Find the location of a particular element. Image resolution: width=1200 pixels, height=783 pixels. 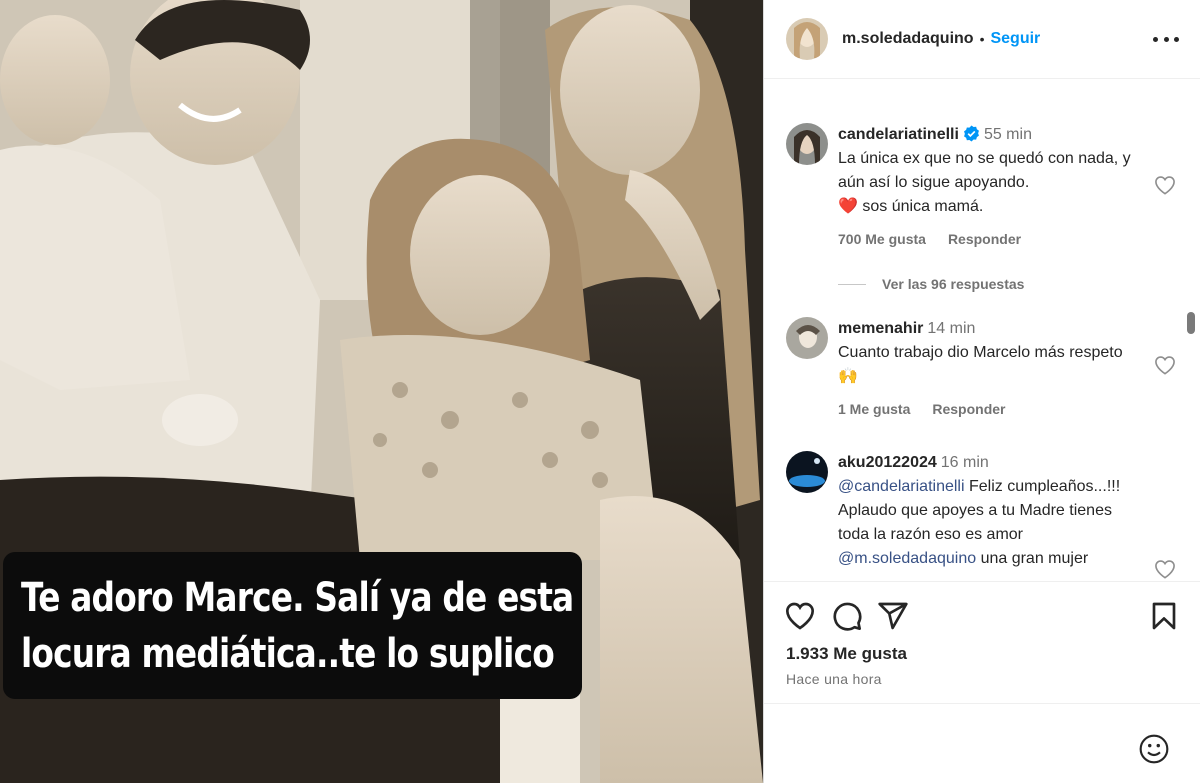

share-icon is located at coordinates (893, 616).